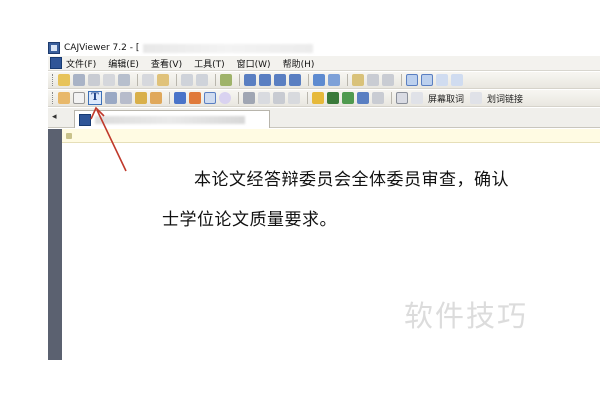  Describe the element at coordinates (64, 98) in the screenshot. I see `hand-tool-icon` at that location.